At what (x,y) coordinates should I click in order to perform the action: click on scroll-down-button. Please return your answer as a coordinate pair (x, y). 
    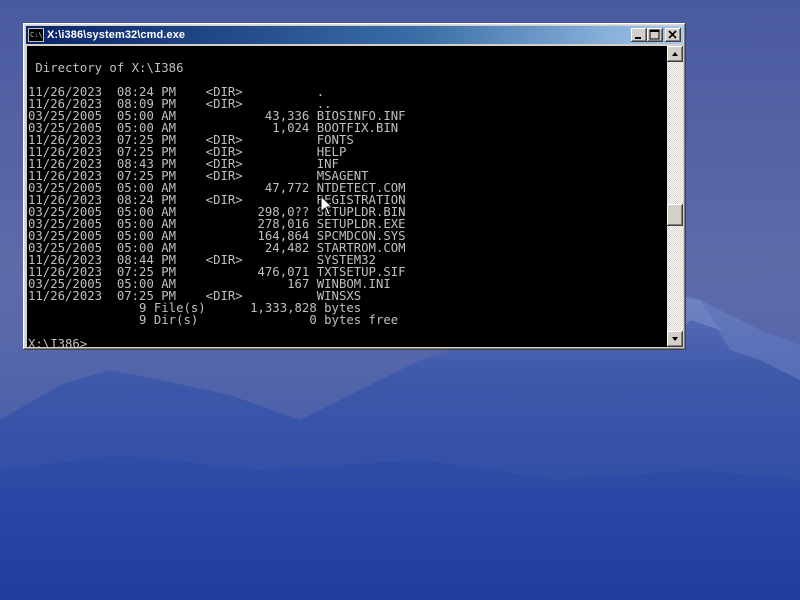
    Looking at the image, I should click on (675, 339).